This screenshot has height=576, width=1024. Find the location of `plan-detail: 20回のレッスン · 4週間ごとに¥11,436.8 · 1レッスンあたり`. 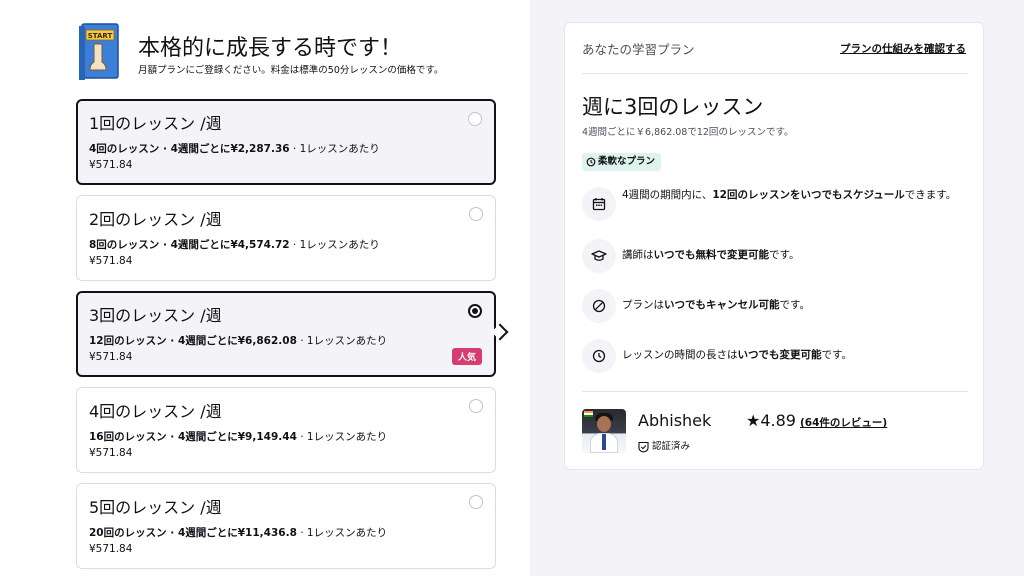

plan-detail: 20回のレッスン · 4週間ごとに¥11,436.8 · 1レッスンあたり is located at coordinates (238, 533).